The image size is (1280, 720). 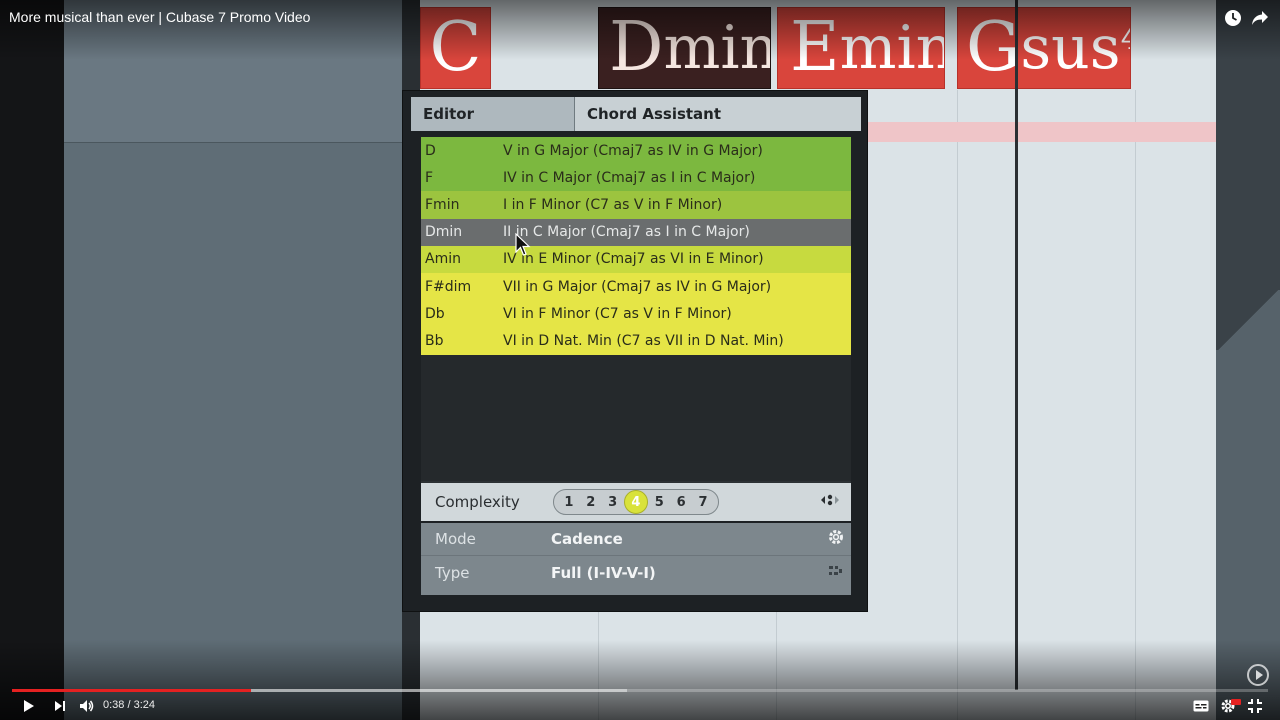 What do you see at coordinates (836, 573) in the screenshot?
I see `shuffle-icon` at bounding box center [836, 573].